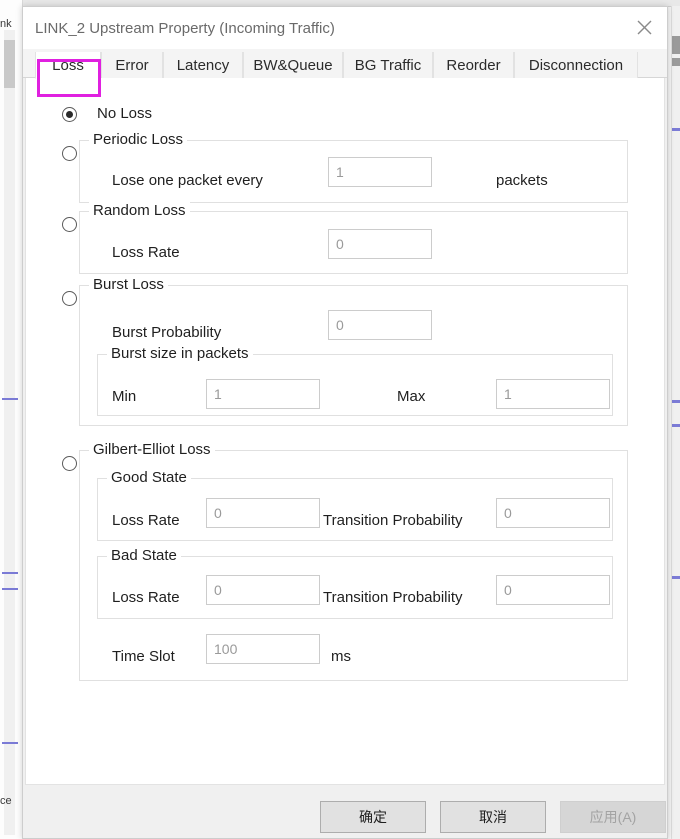  Describe the element at coordinates (6, 24) in the screenshot. I see `background-text-fragment-top: nk` at that location.